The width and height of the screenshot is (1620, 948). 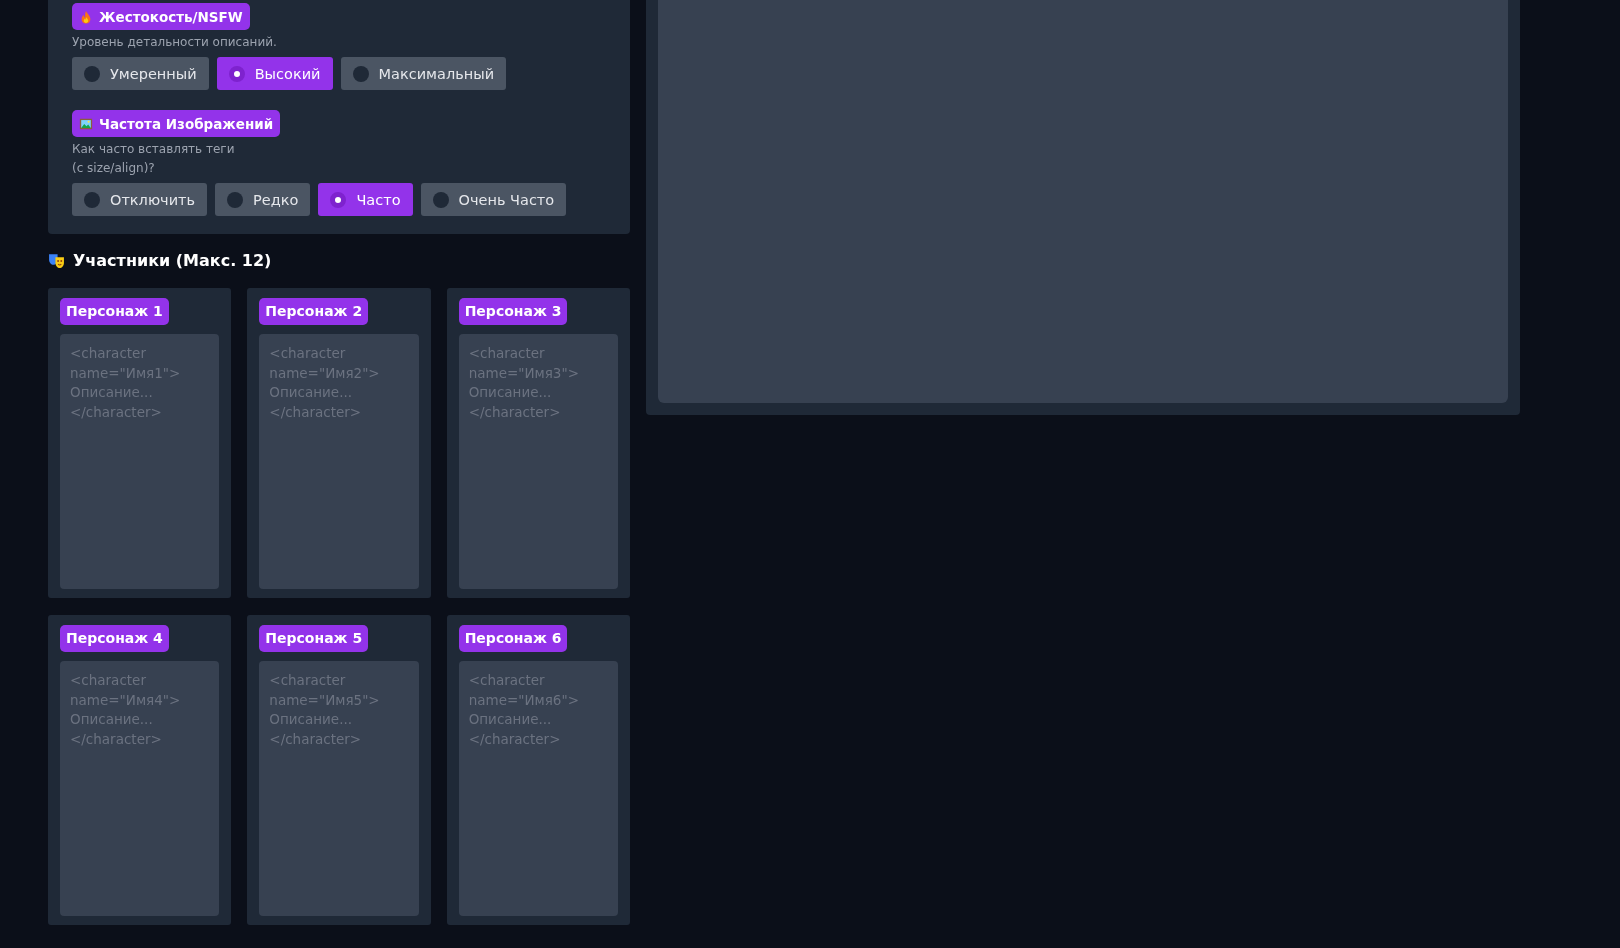 What do you see at coordinates (493, 199) in the screenshot?
I see `radio-option: Очень Часто` at bounding box center [493, 199].